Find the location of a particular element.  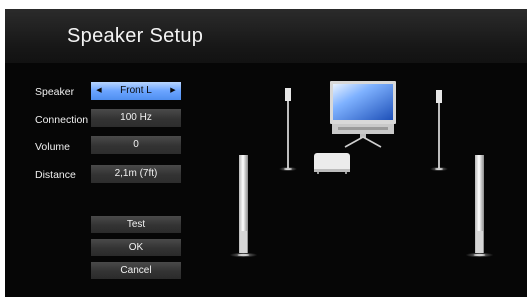

tv-icon is located at coordinates (363, 114).